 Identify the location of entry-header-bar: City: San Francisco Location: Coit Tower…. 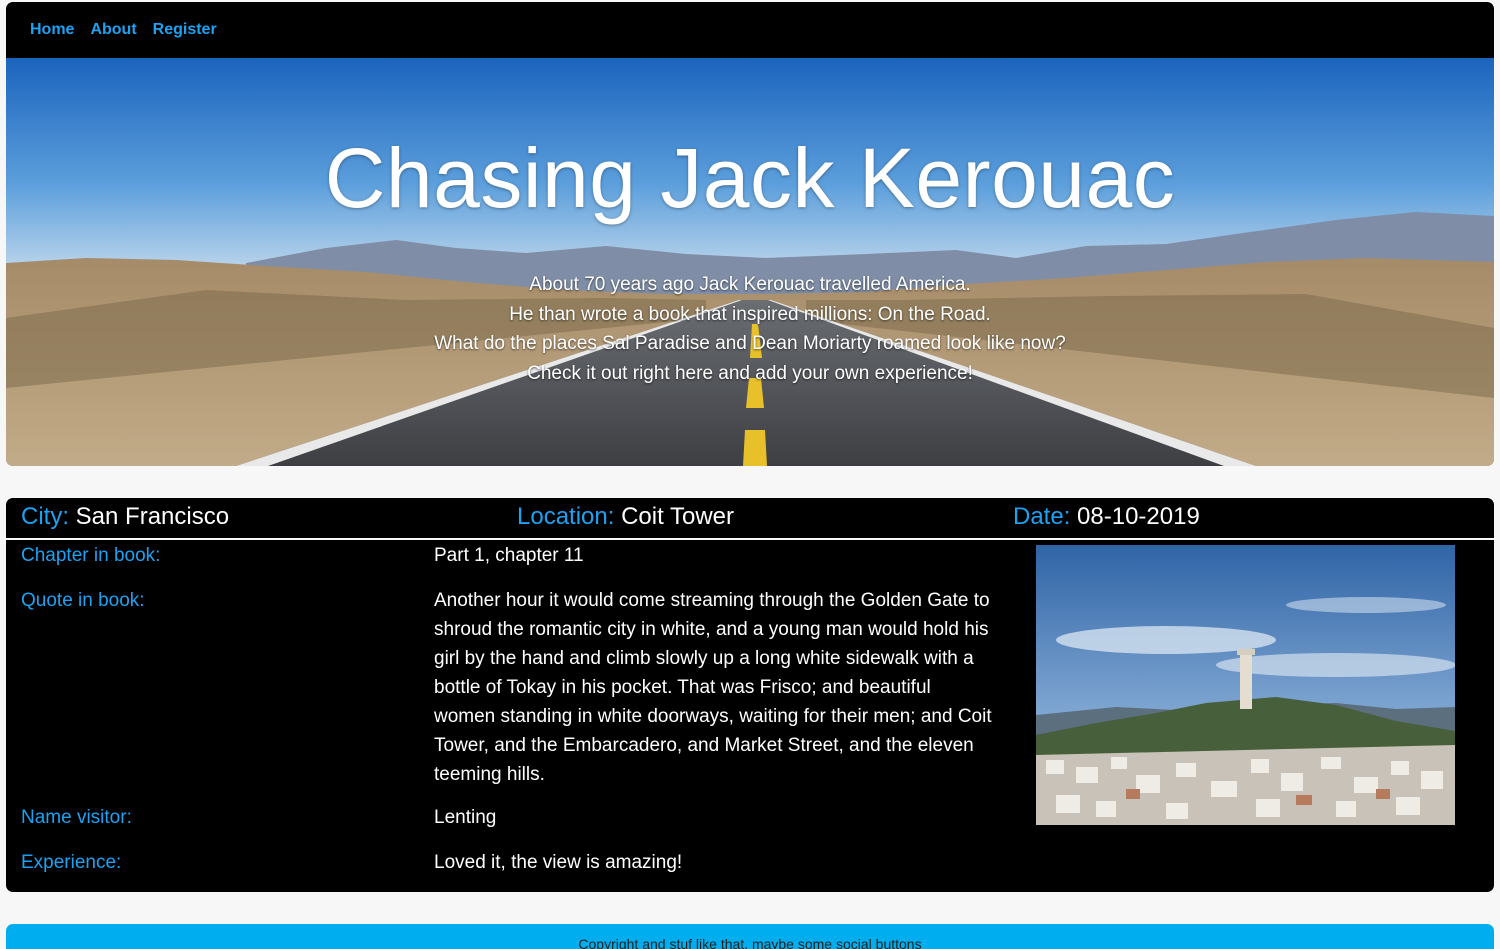
(750, 518).